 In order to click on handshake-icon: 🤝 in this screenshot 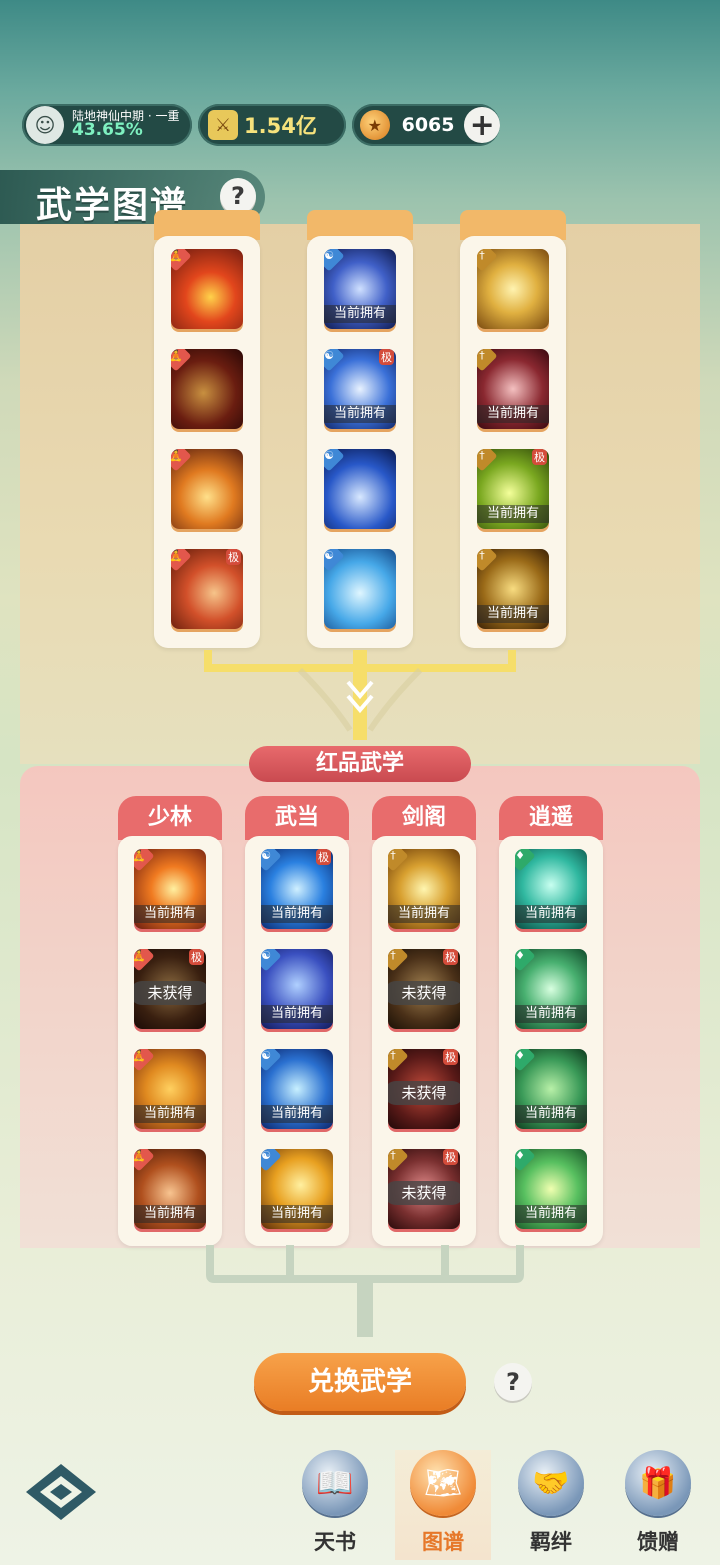, I will do `click(551, 1483)`.